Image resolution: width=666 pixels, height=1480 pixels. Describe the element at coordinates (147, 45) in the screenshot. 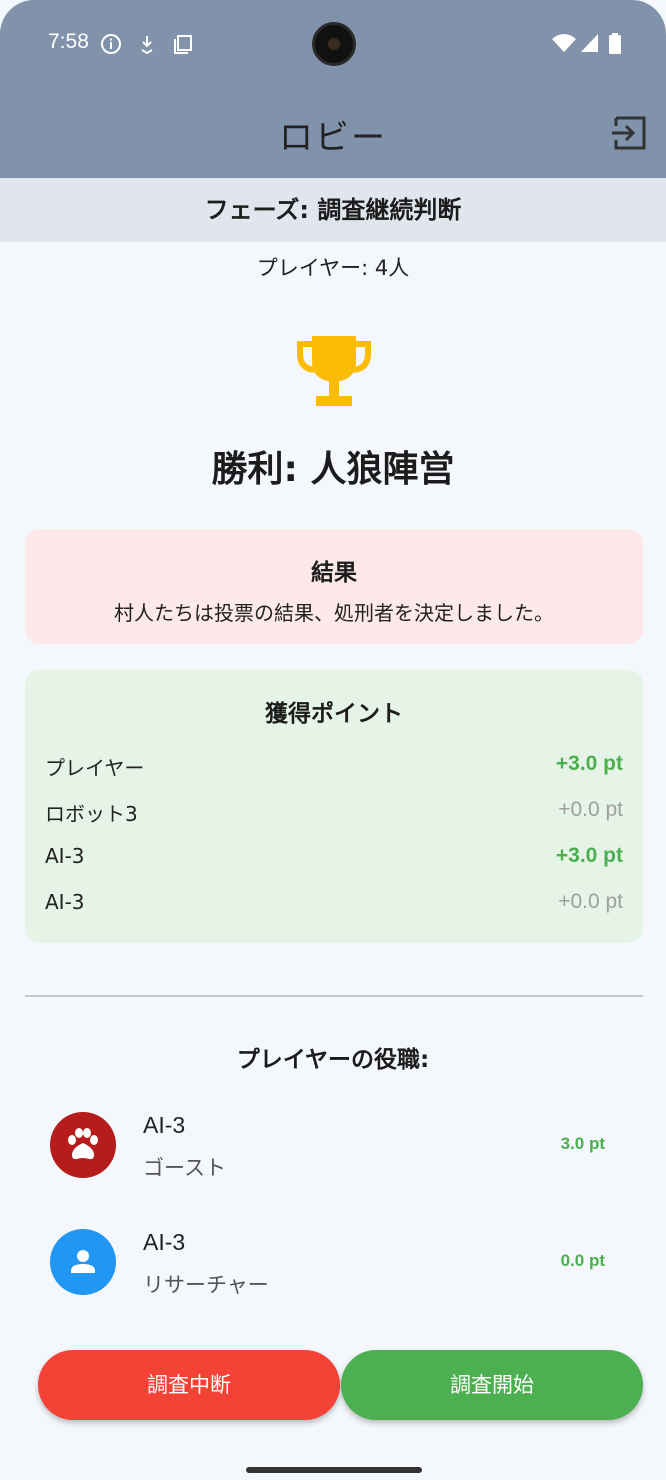

I see `download-icon` at that location.